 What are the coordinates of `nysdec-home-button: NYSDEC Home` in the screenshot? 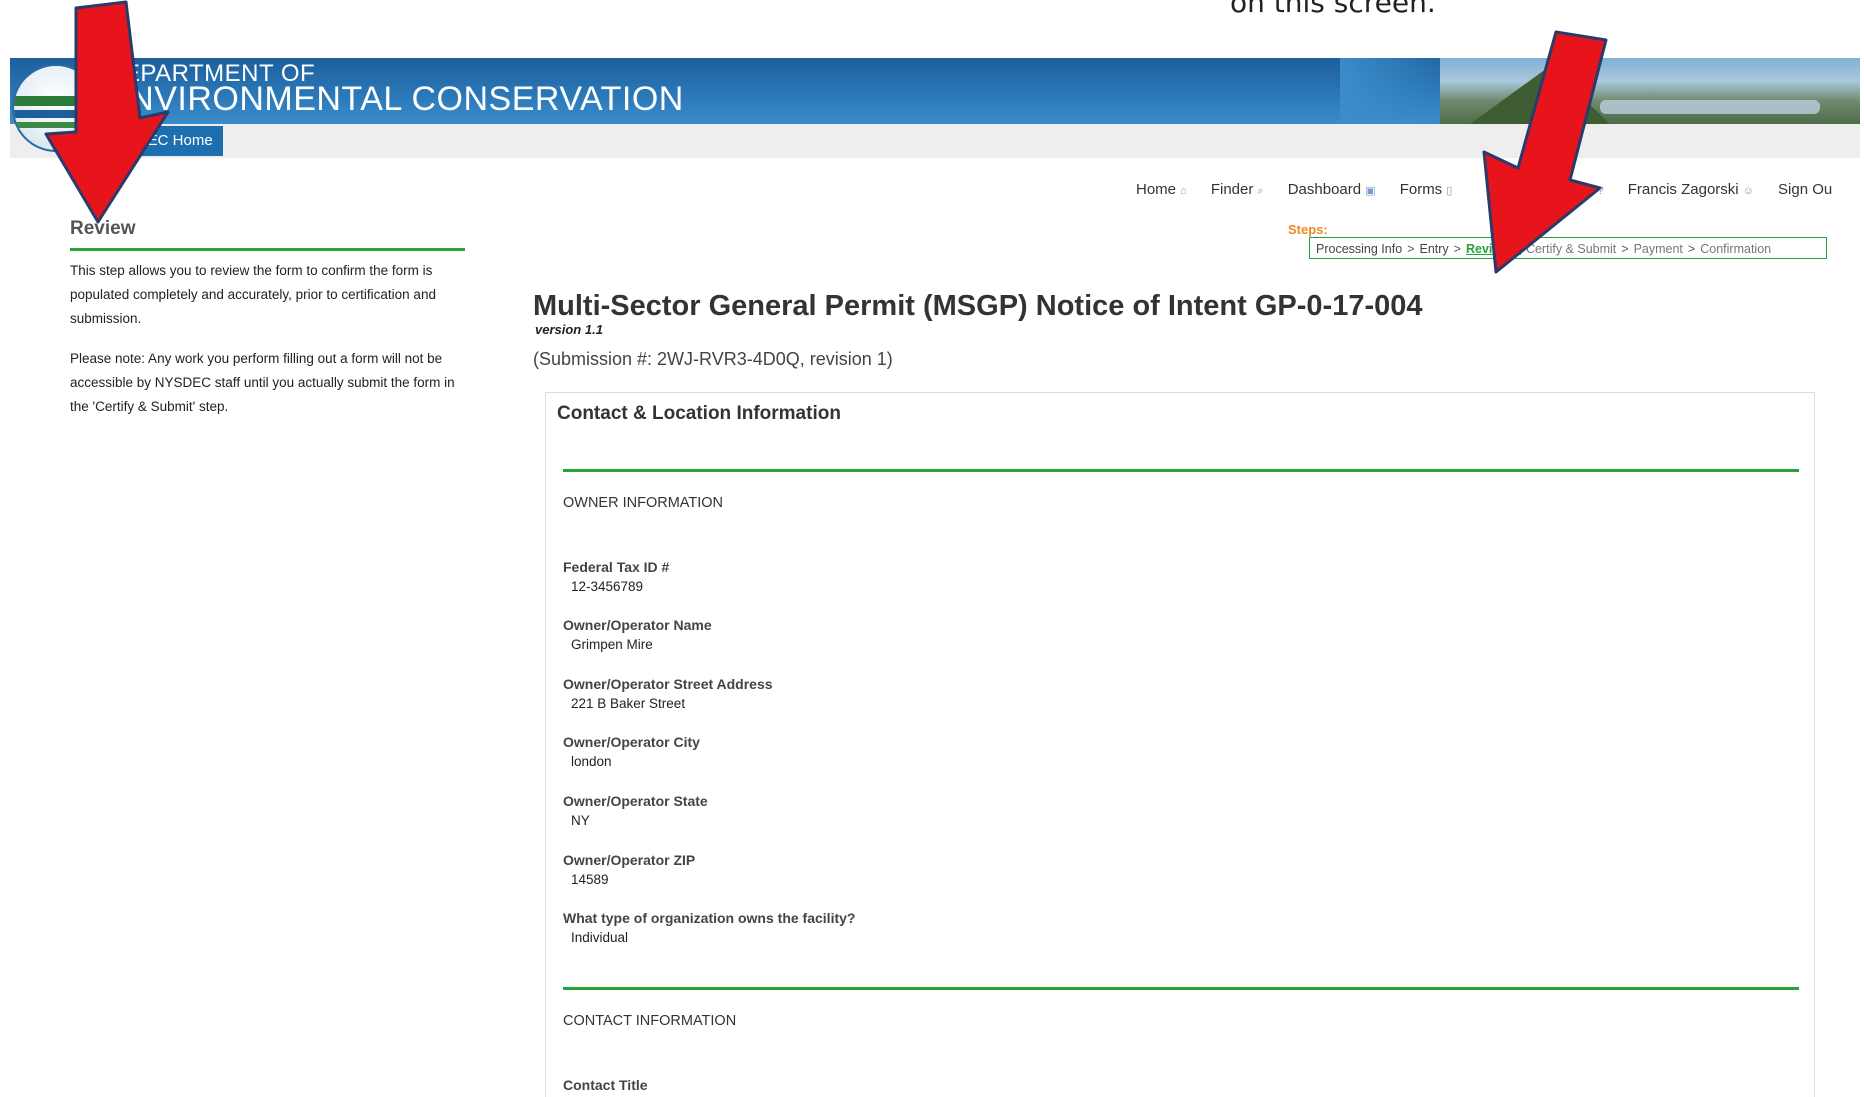 It's located at (159, 141).